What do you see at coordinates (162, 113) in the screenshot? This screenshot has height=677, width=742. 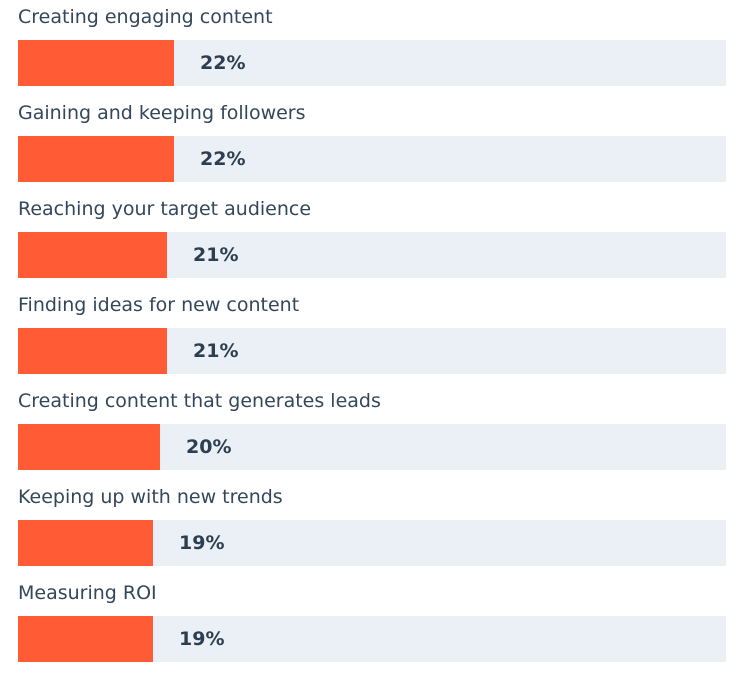 I see `bar-category-label: Gaining and keeping followers` at bounding box center [162, 113].